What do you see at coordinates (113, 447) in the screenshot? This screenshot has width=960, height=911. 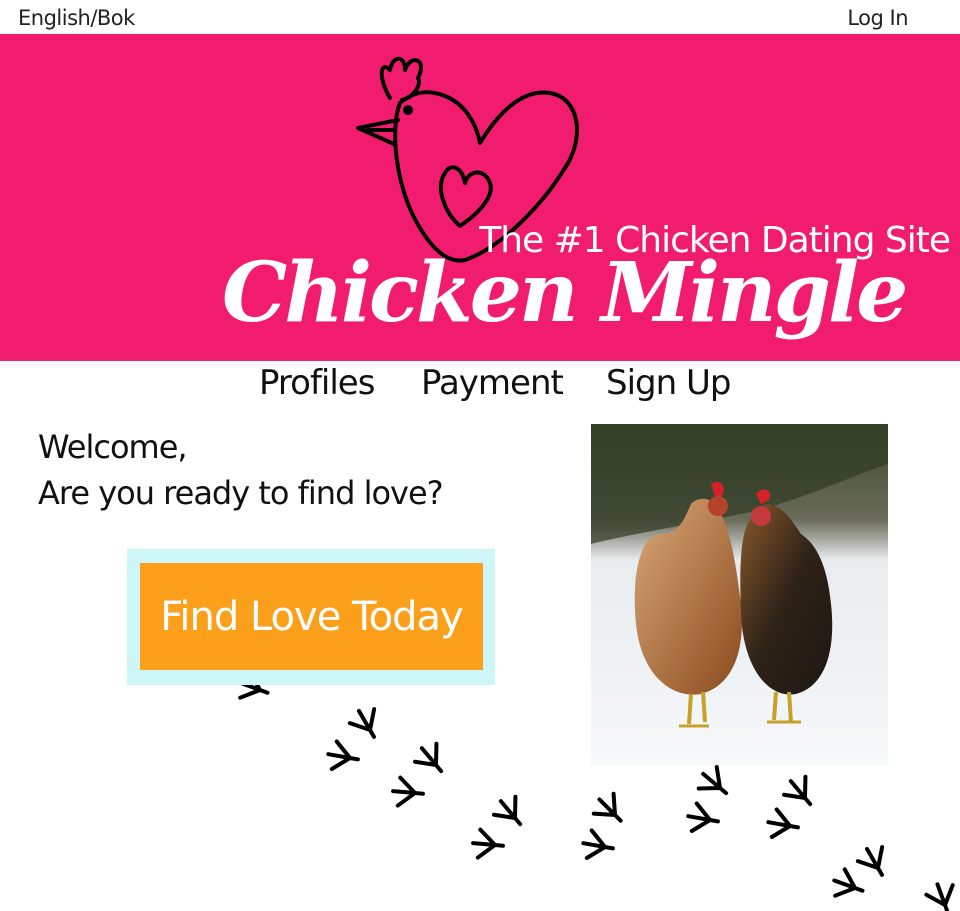 I see `welcome-line-1: Welcome,` at bounding box center [113, 447].